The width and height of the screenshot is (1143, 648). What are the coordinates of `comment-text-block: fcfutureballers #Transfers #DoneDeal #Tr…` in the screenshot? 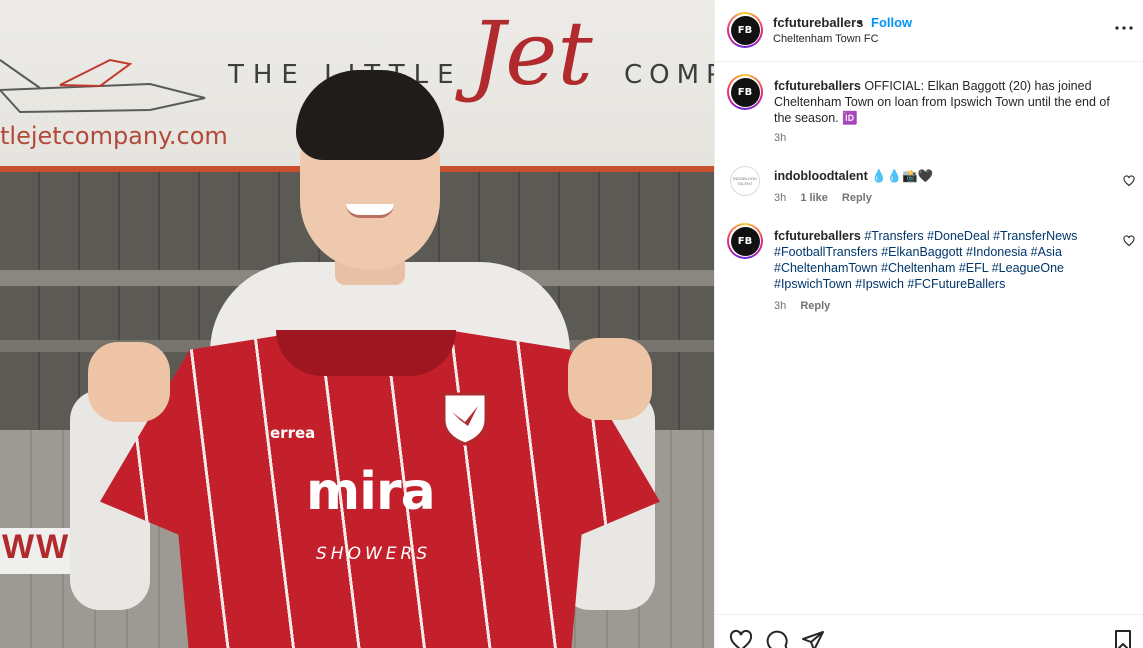 It's located at (947, 260).